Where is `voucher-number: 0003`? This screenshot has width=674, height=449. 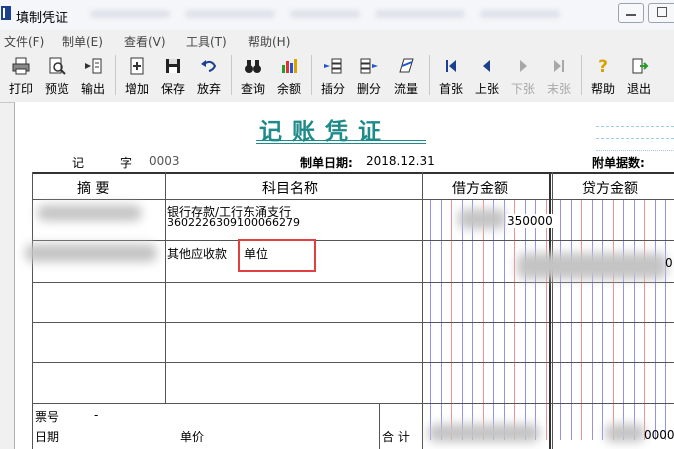 voucher-number: 0003 is located at coordinates (164, 161).